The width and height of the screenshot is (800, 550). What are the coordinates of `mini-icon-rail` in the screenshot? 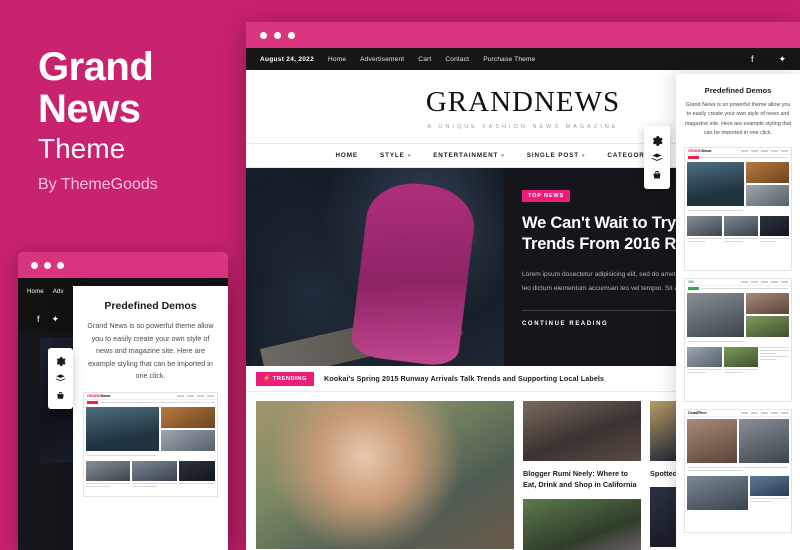 It's located at (60, 378).